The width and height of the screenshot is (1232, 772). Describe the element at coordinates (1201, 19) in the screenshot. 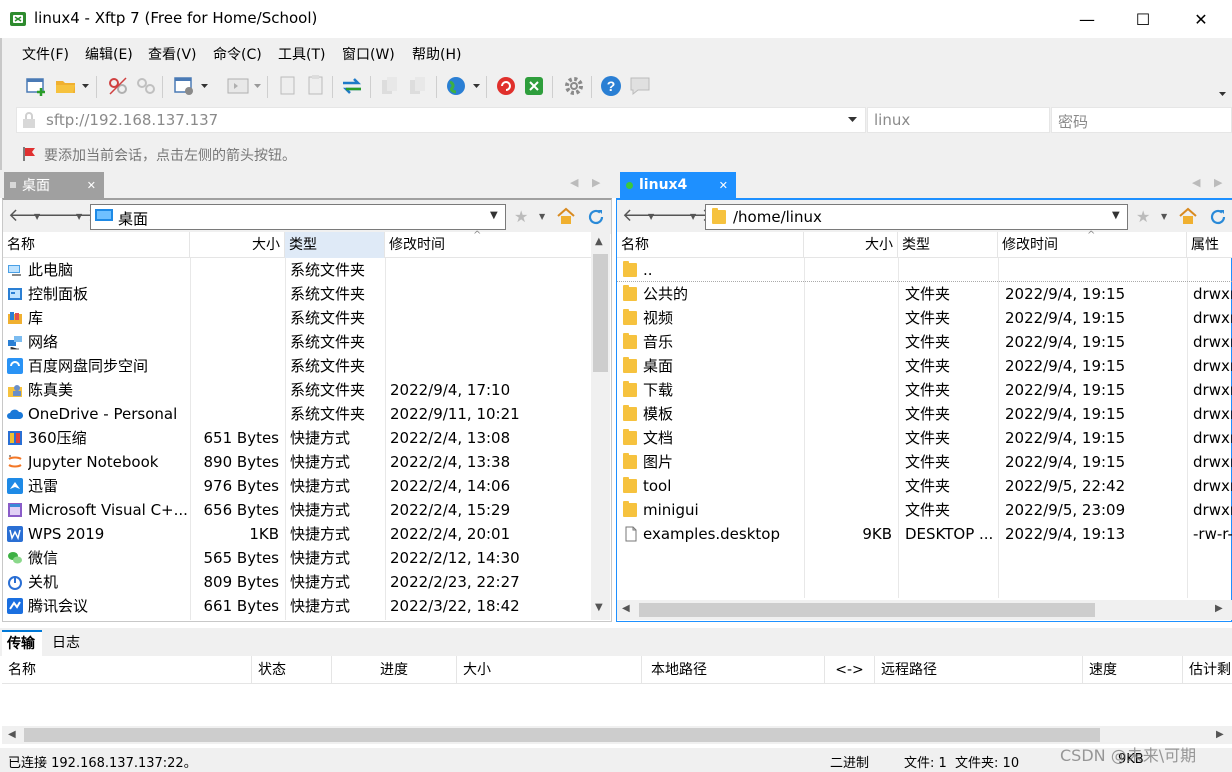

I see `close-window-button: ✕` at that location.